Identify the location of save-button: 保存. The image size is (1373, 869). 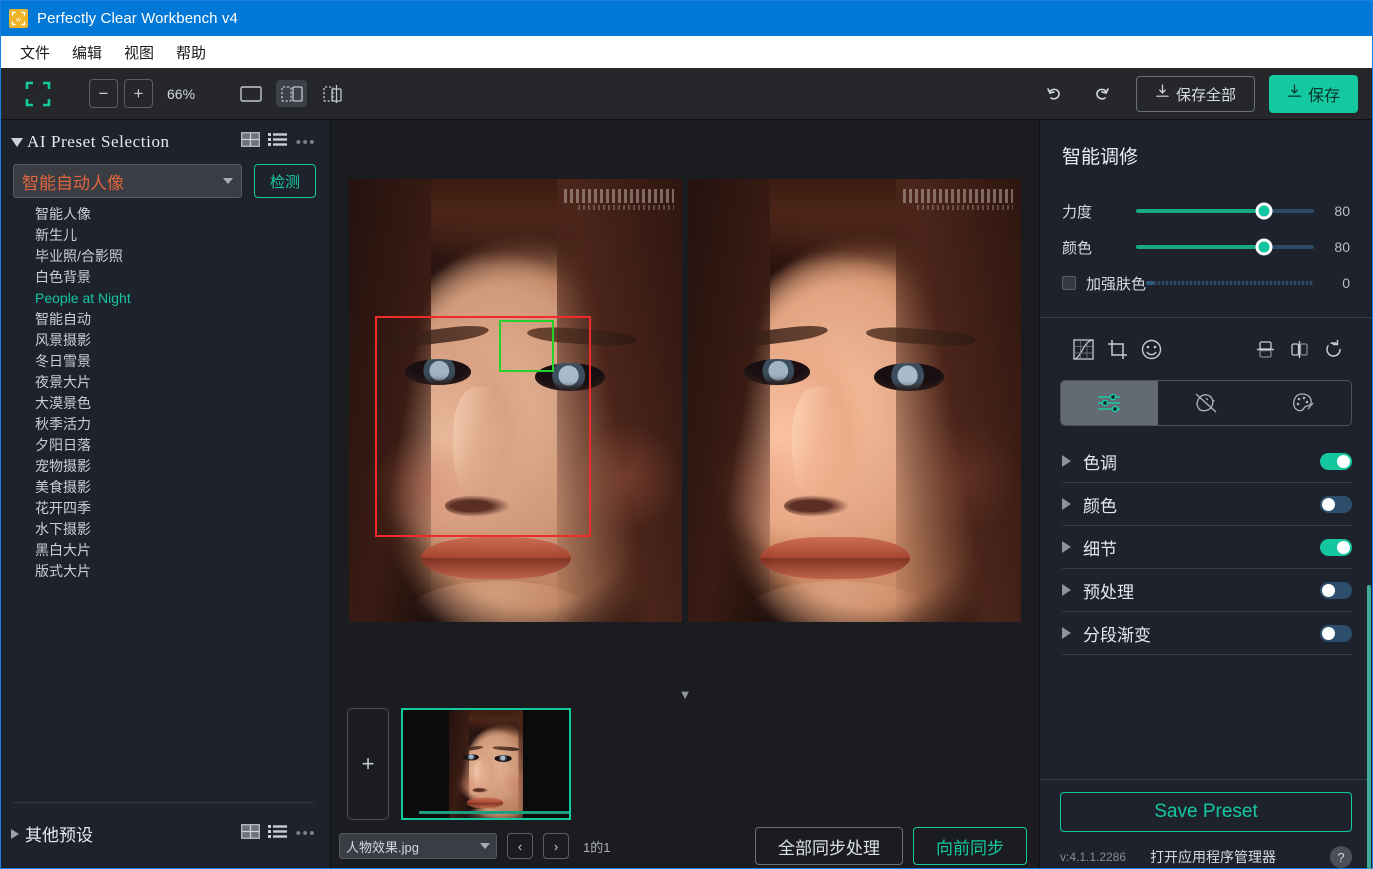
(1313, 94).